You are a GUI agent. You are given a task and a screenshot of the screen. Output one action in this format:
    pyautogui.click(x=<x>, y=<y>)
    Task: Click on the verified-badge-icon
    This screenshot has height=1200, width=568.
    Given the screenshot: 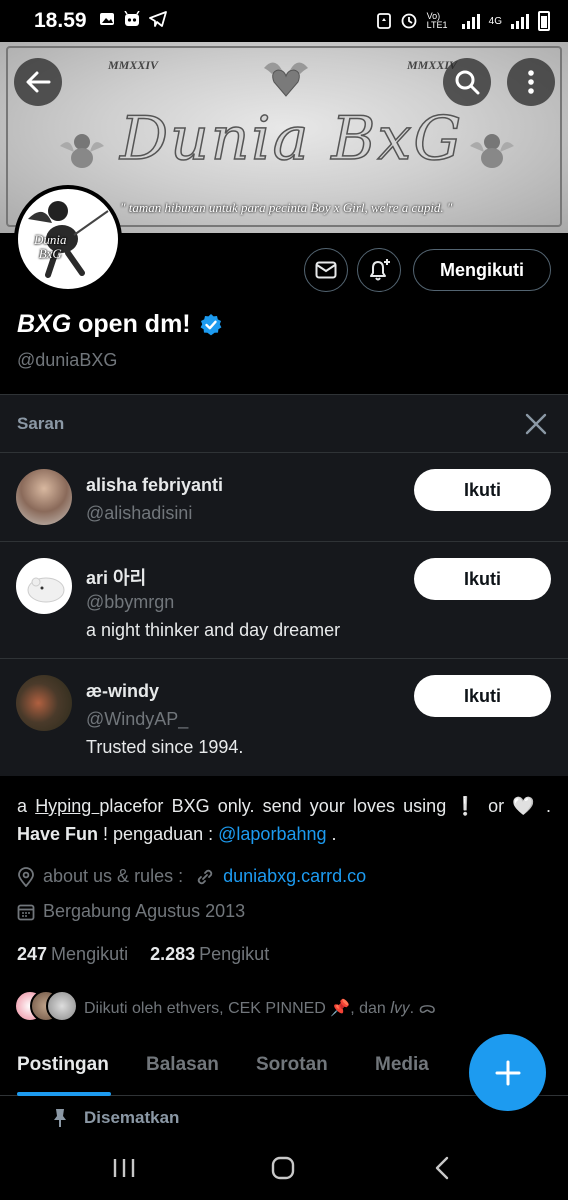 What is the action you would take?
    pyautogui.click(x=211, y=324)
    